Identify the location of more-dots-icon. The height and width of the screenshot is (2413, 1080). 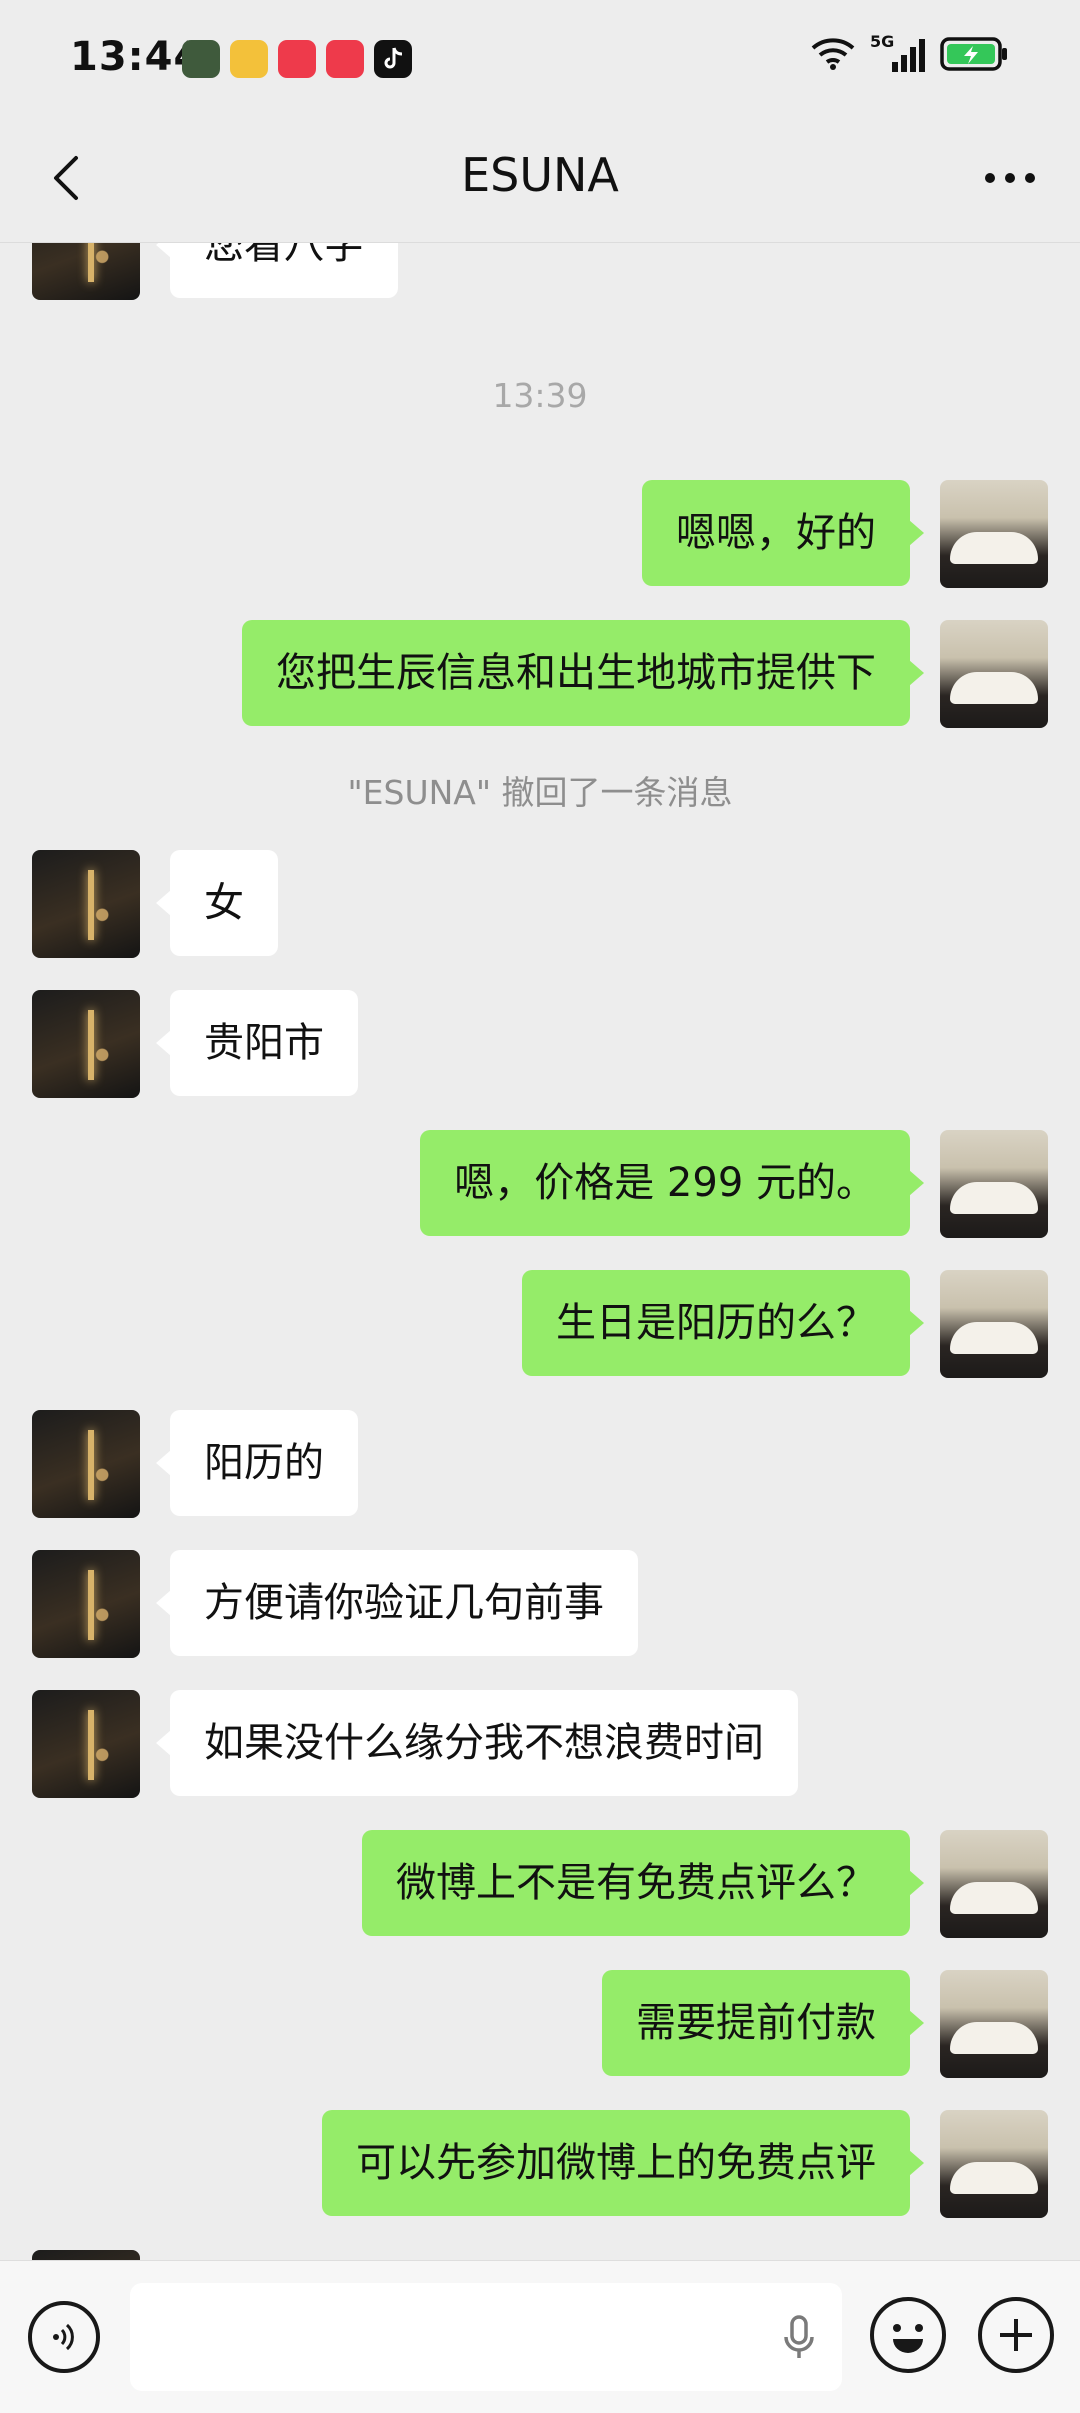
(1010, 178).